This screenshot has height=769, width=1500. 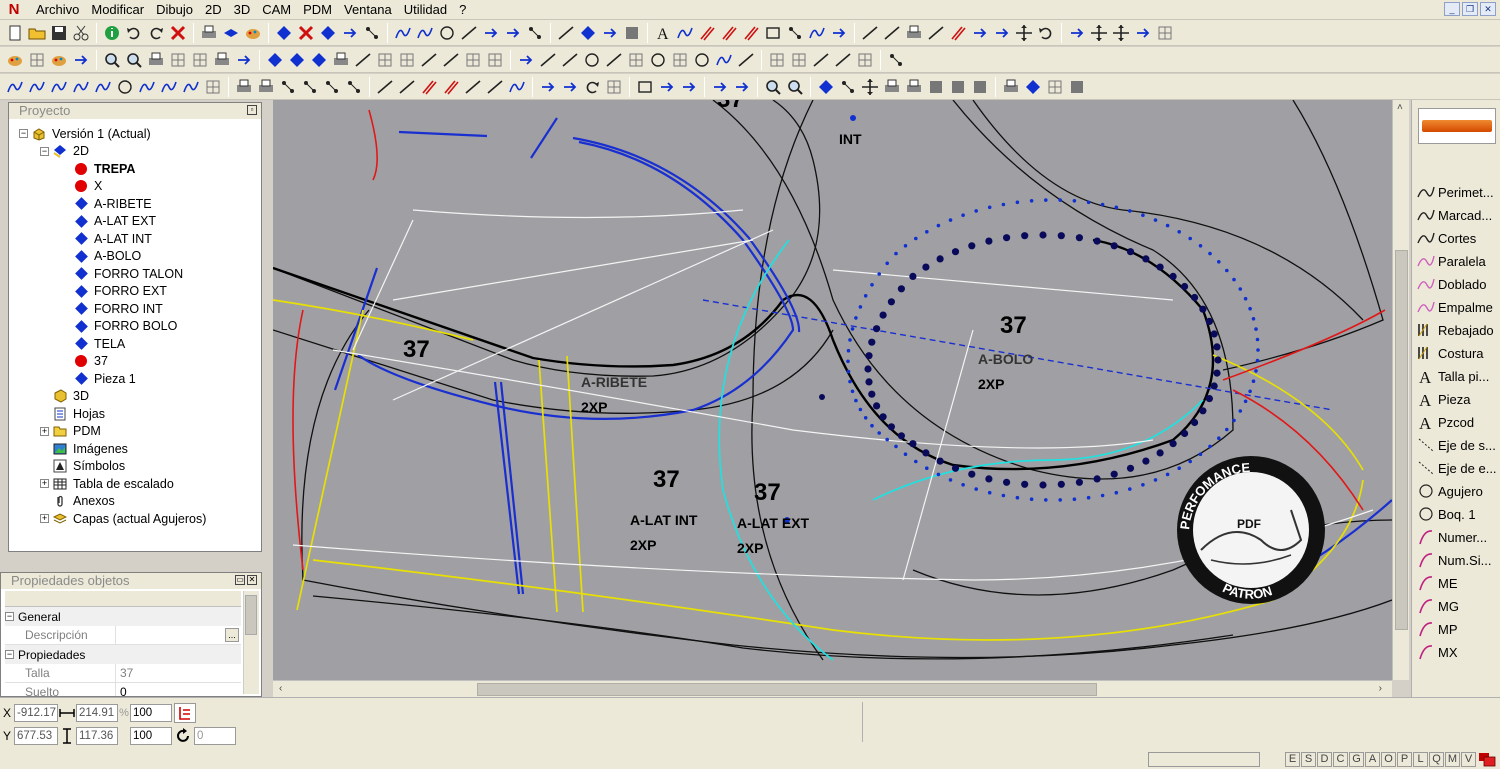 What do you see at coordinates (151, 713) in the screenshot?
I see `zoom-field-1: 100` at bounding box center [151, 713].